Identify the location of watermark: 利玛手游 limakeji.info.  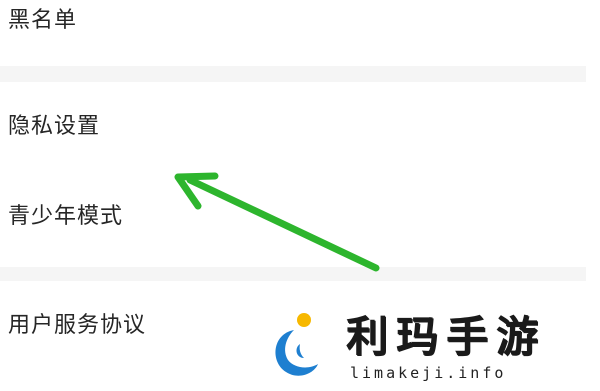
(427, 344).